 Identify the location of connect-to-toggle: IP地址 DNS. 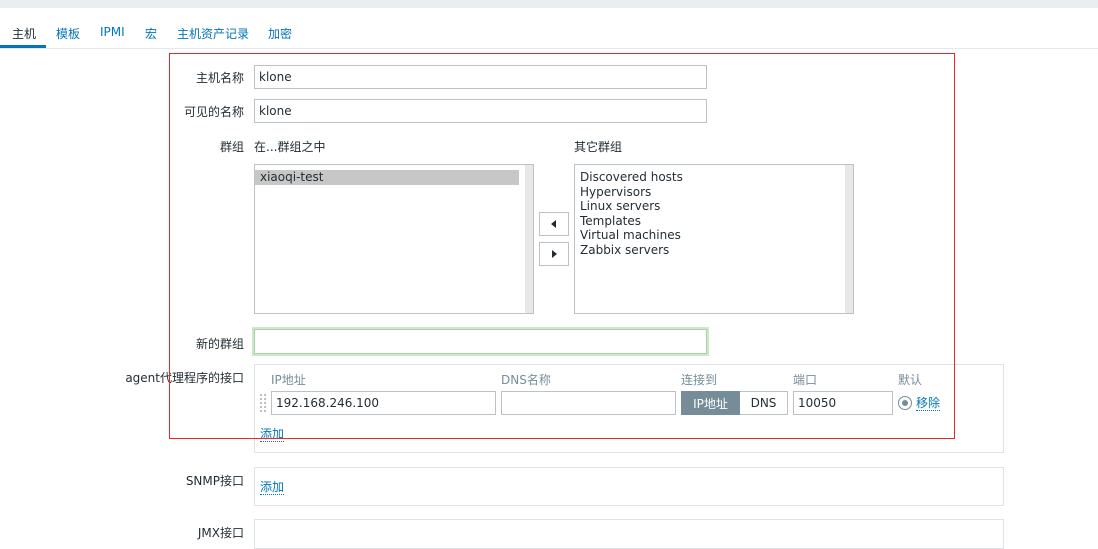
(734, 403).